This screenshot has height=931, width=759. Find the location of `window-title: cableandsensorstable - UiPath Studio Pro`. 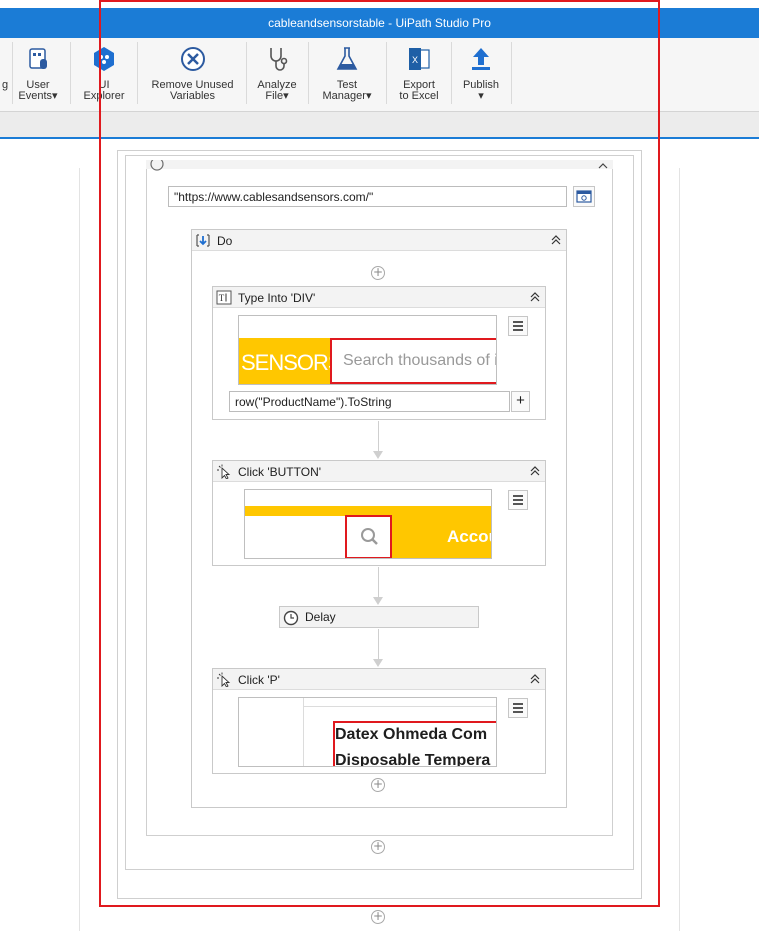

window-title: cableandsensorstable - UiPath Studio Pro is located at coordinates (379, 23).